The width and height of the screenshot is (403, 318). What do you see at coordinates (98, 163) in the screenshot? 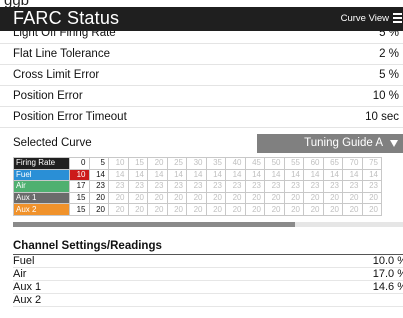
I see `grid-cell: 5` at bounding box center [98, 163].